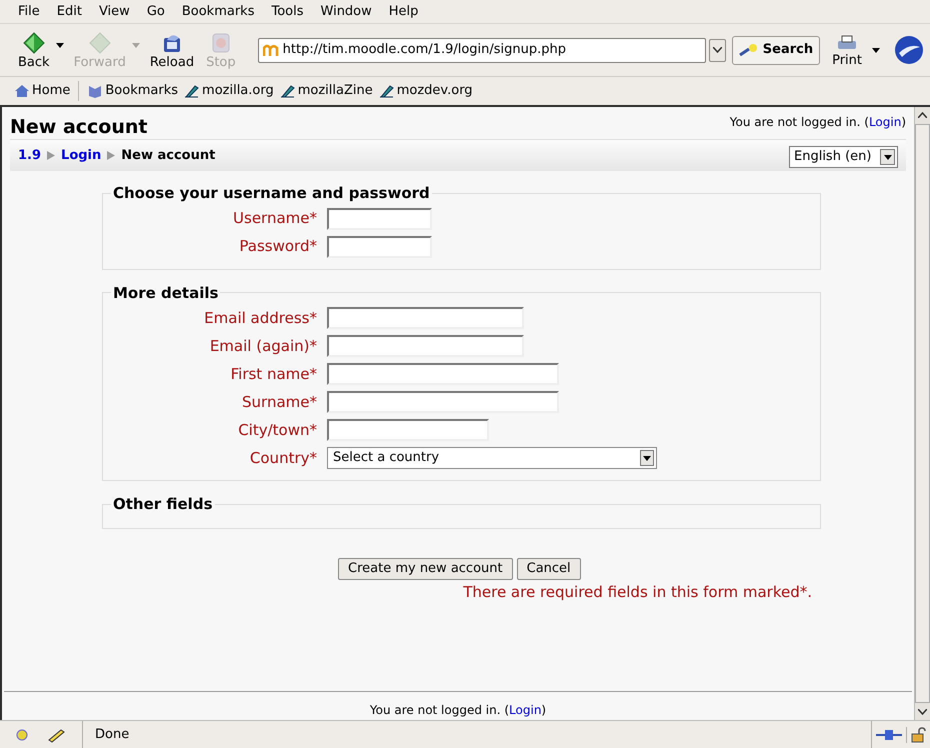  Describe the element at coordinates (129, 91) in the screenshot. I see `bookmark-item: Bookmarks` at that location.